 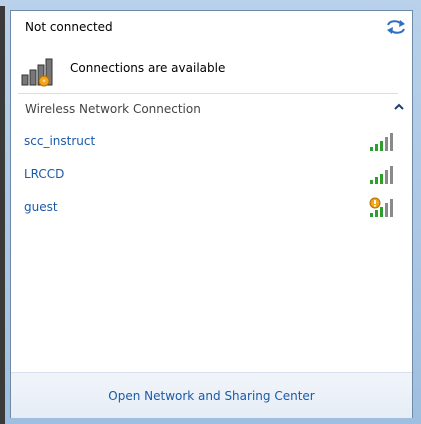 I want to click on network-name: guest, so click(x=41, y=207).